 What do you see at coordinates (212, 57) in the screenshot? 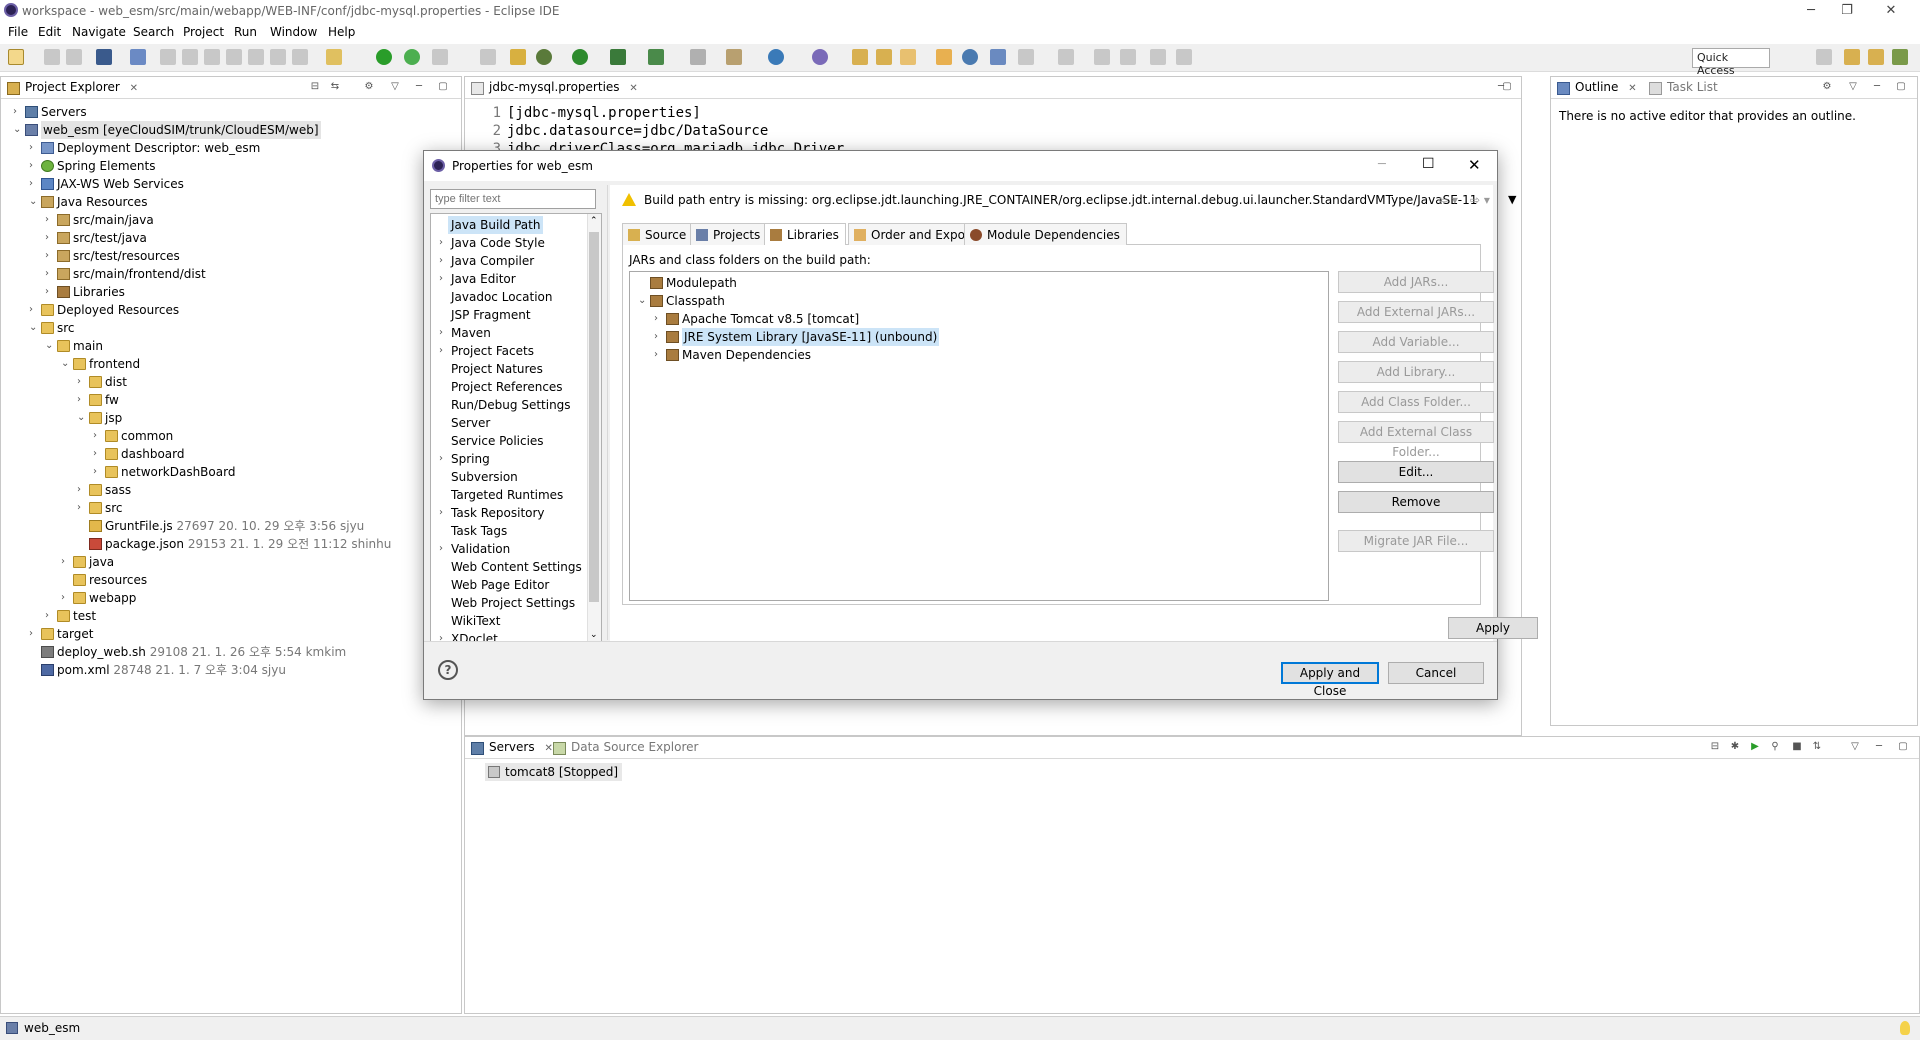
I see `terminate-icon` at bounding box center [212, 57].